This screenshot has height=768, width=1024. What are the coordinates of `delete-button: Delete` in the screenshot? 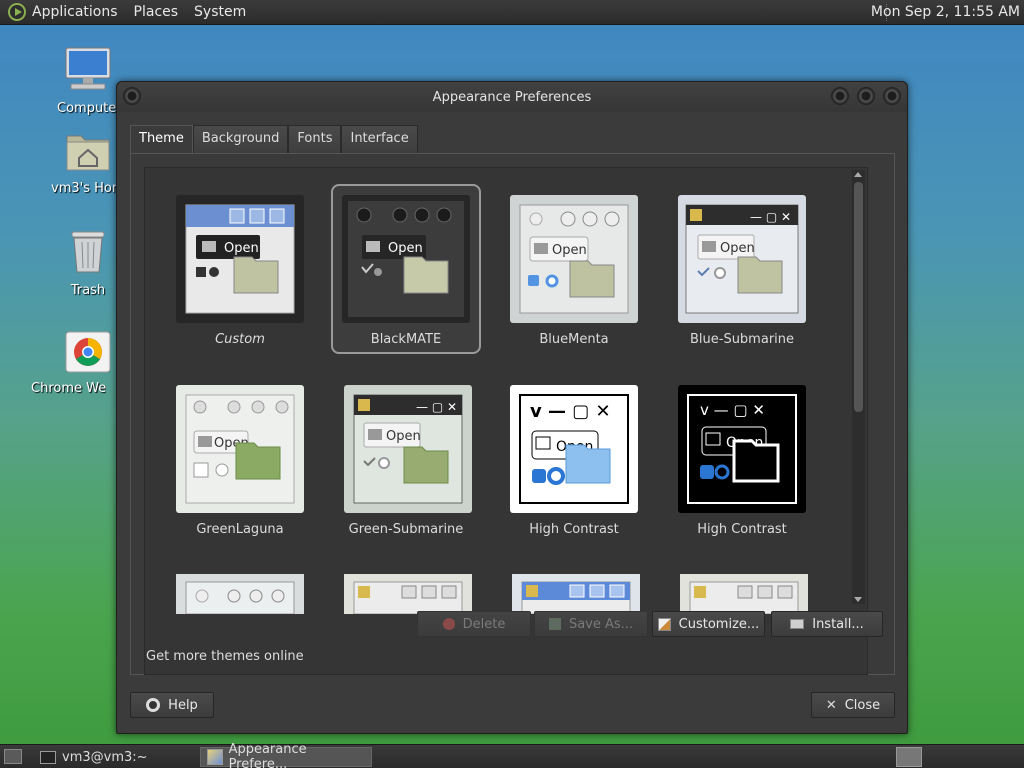 It's located at (474, 624).